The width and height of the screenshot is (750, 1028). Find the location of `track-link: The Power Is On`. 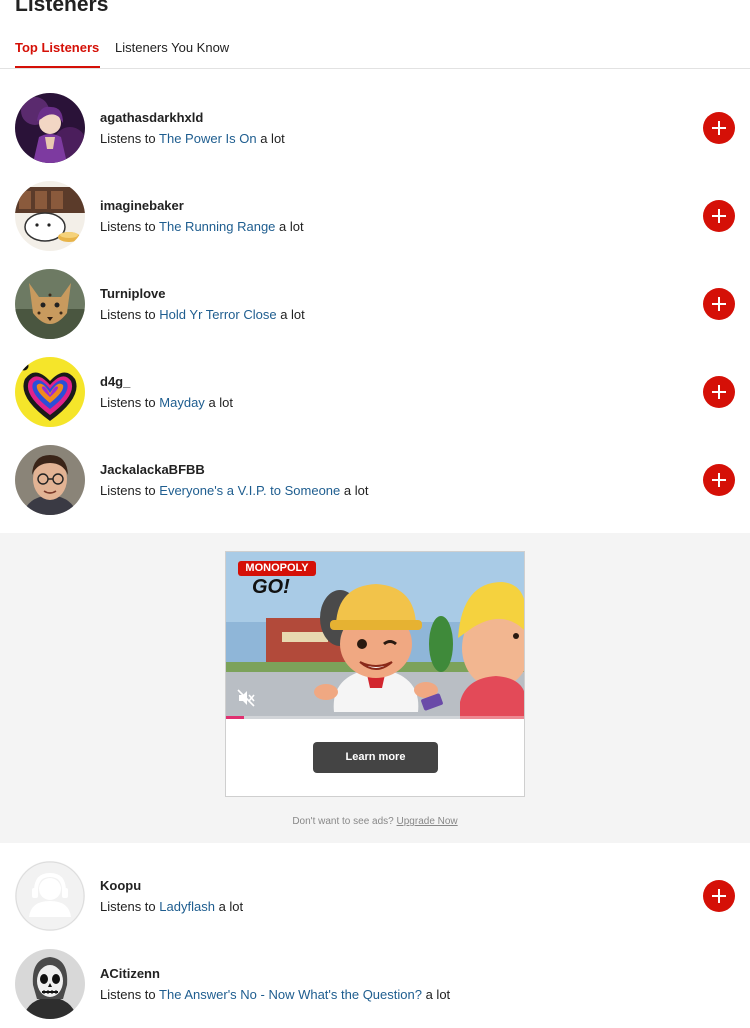

track-link: The Power Is On is located at coordinates (208, 138).